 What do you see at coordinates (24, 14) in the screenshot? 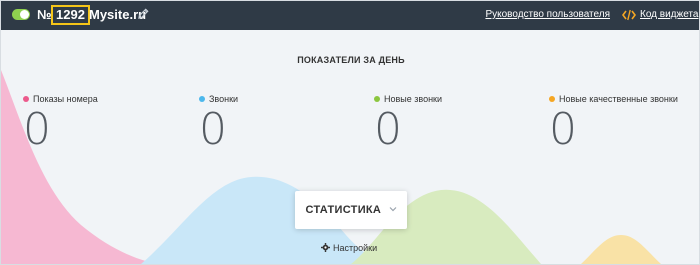
I see `toggle-knob` at bounding box center [24, 14].